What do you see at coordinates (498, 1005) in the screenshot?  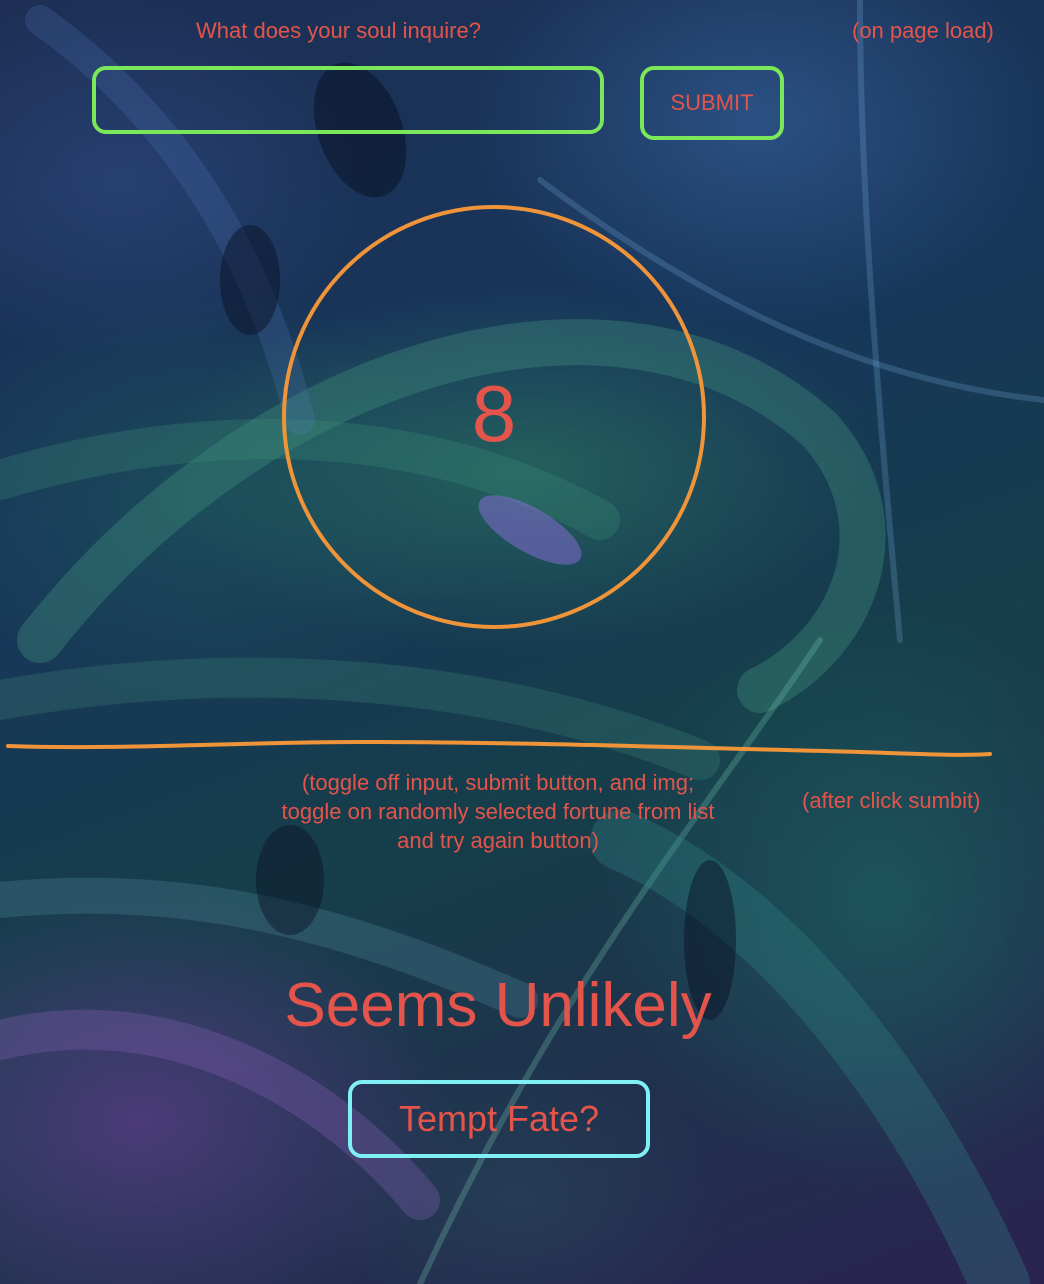 I see `fortune-text: Seems Unlikely` at bounding box center [498, 1005].